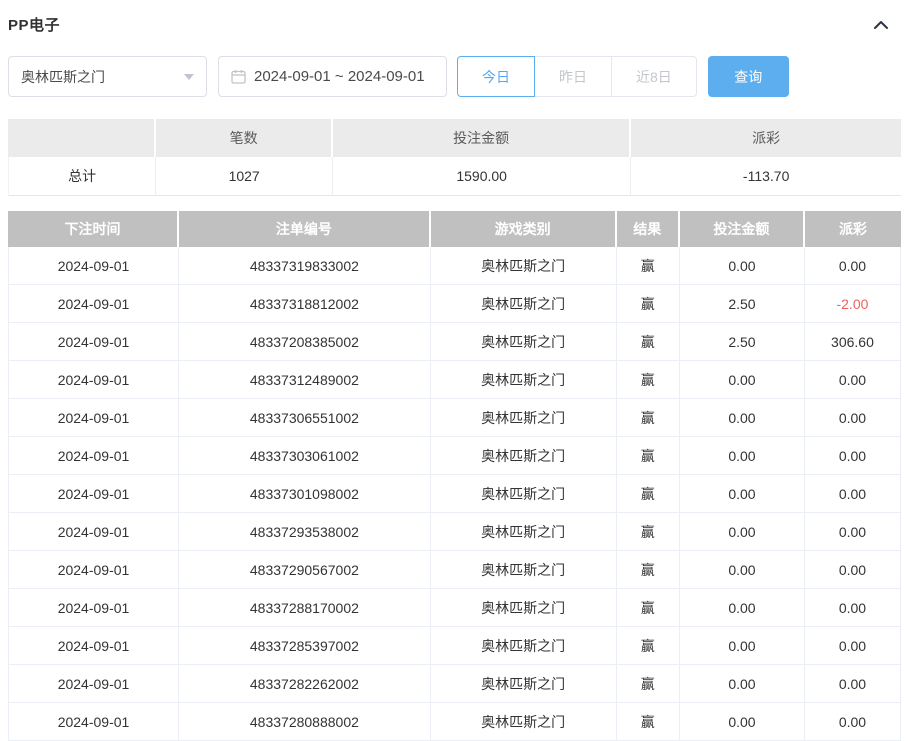 This screenshot has width=909, height=741. I want to click on summary-total-bet-amount: 1590.00, so click(482, 176).